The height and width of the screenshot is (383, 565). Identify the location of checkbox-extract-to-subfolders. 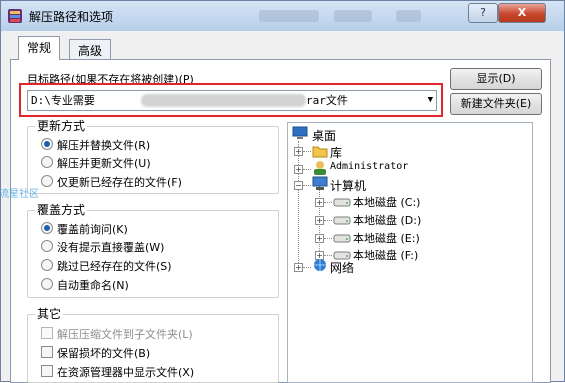
(47, 333).